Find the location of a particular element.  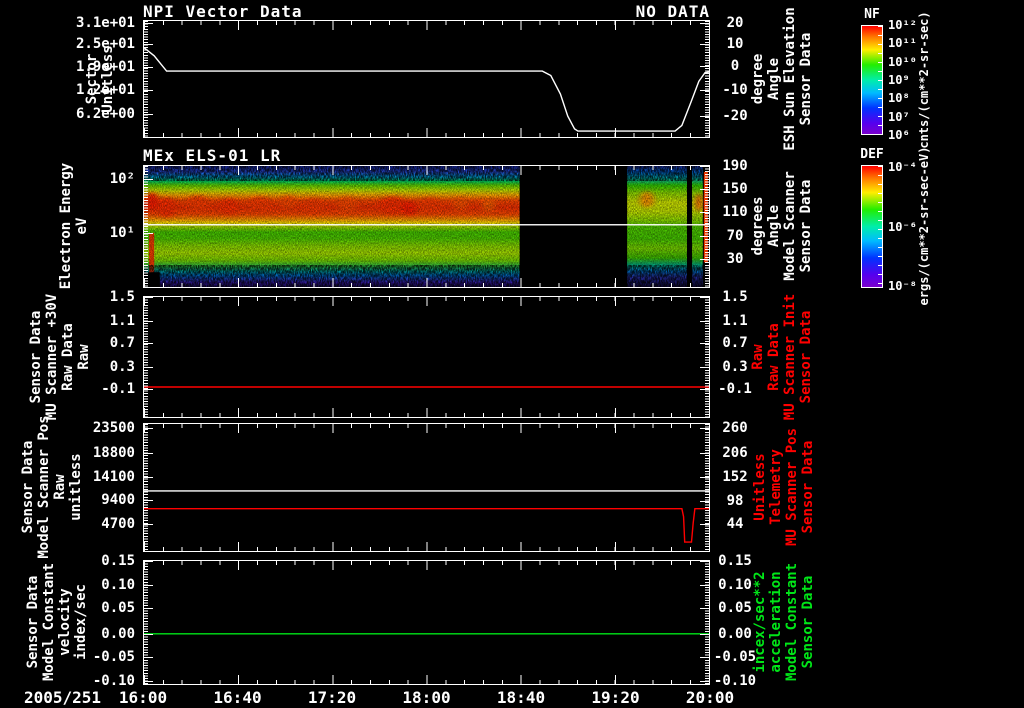

colorbar-tick-label: 10¹⁰ is located at coordinates (902, 61).